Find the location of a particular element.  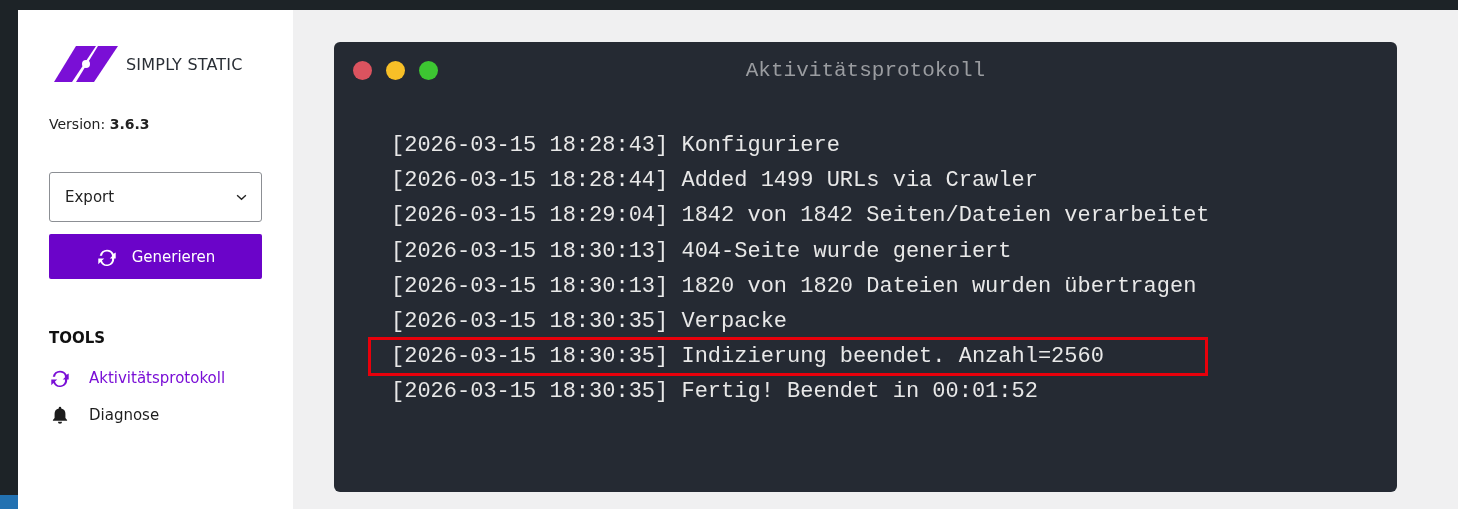

logo-icon is located at coordinates (86, 64).